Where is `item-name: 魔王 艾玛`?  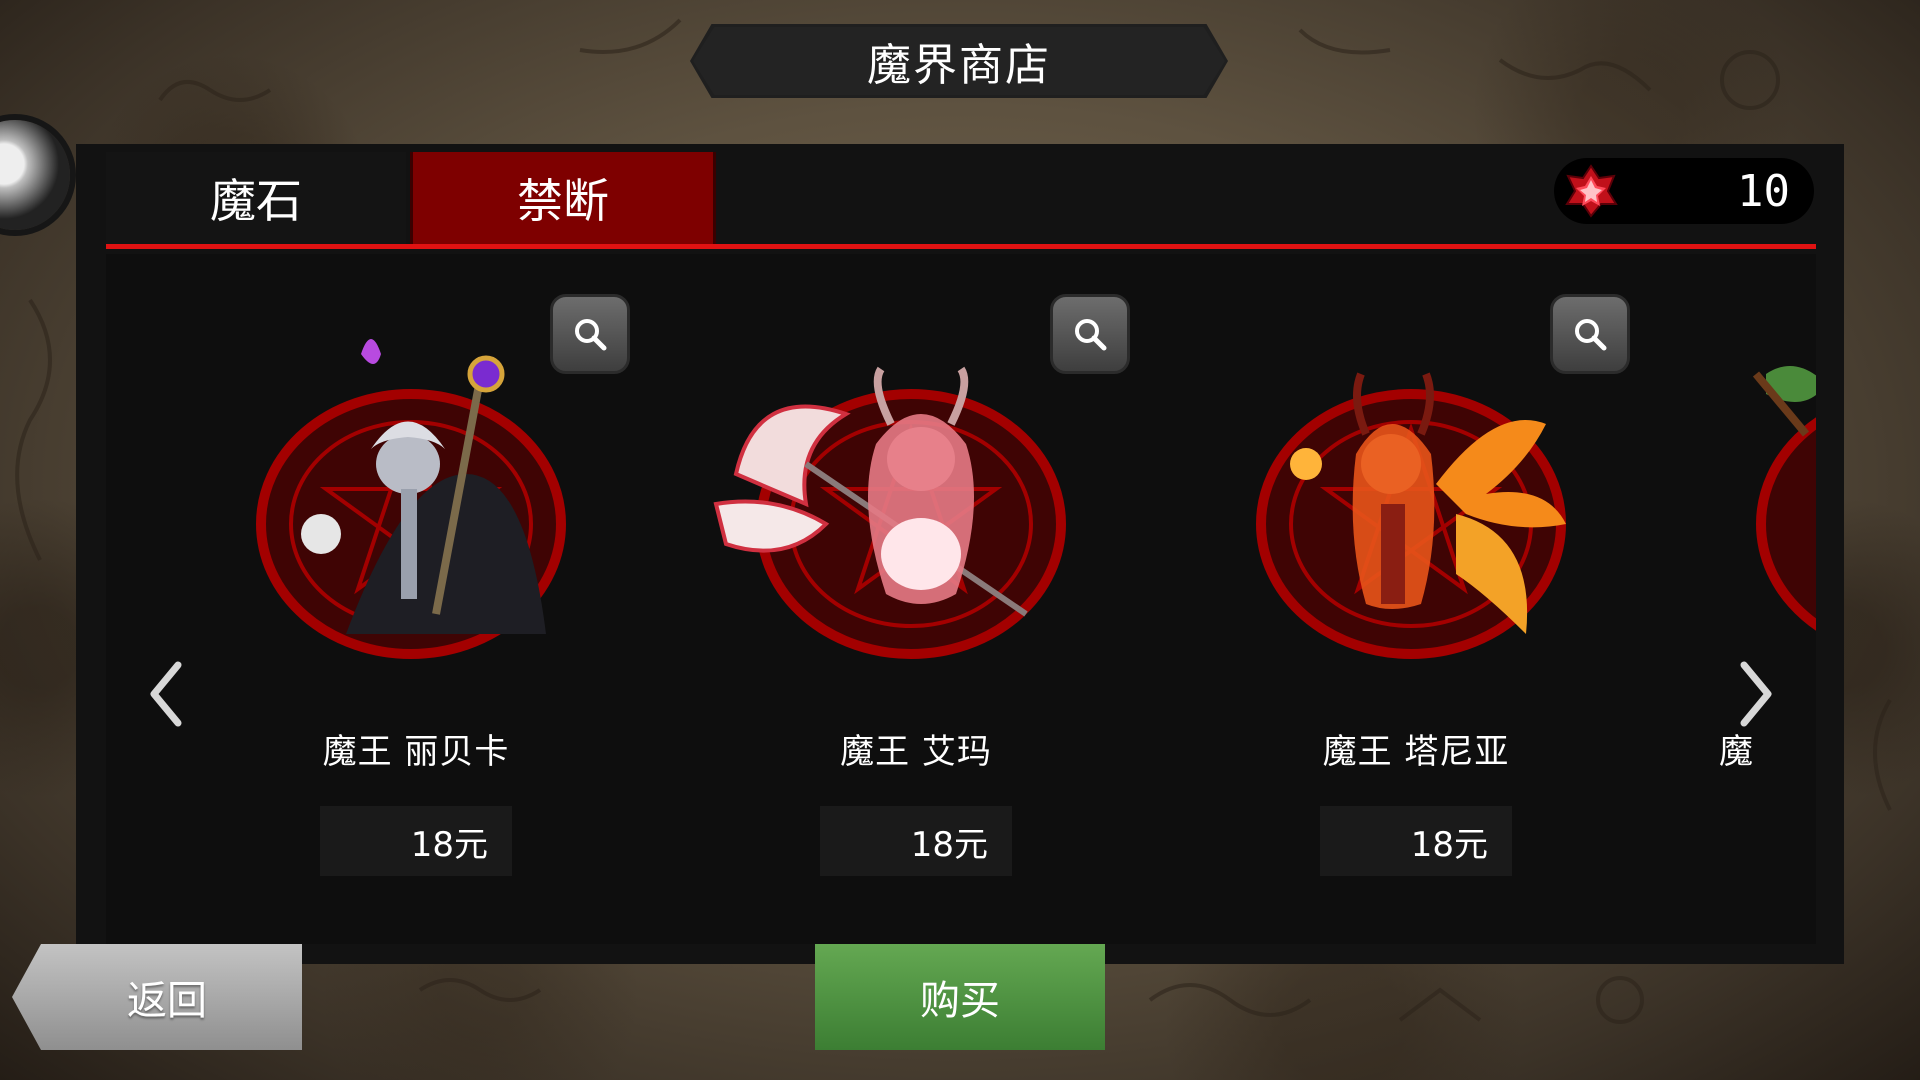 item-name: 魔王 艾玛 is located at coordinates (916, 752).